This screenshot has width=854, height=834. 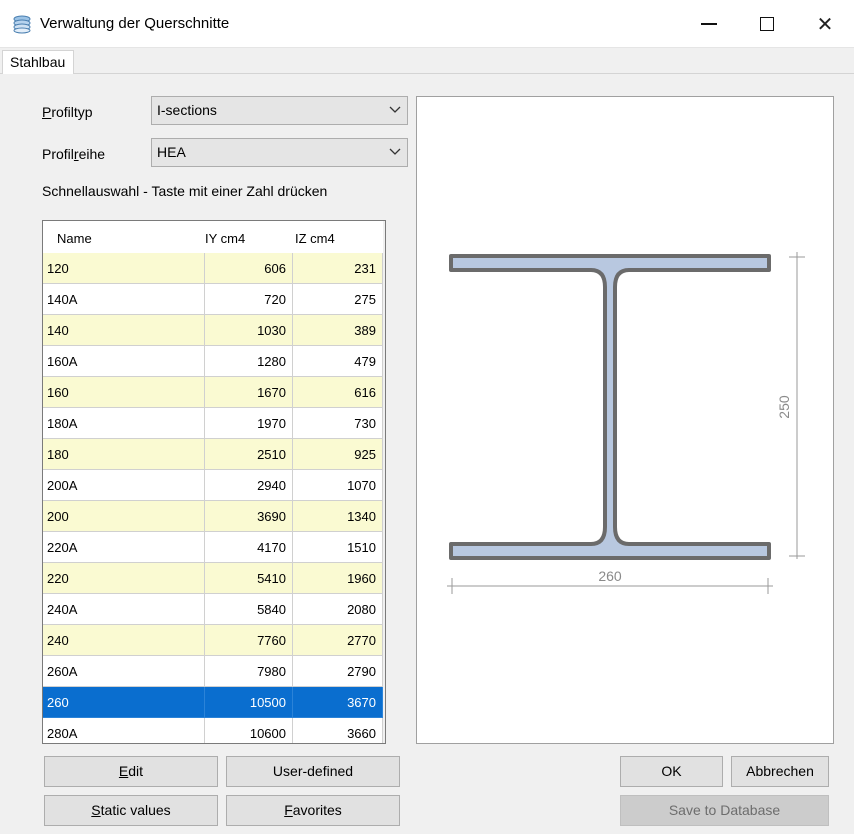 I want to click on table-row: 220A 4170 1510, so click(x=213, y=547).